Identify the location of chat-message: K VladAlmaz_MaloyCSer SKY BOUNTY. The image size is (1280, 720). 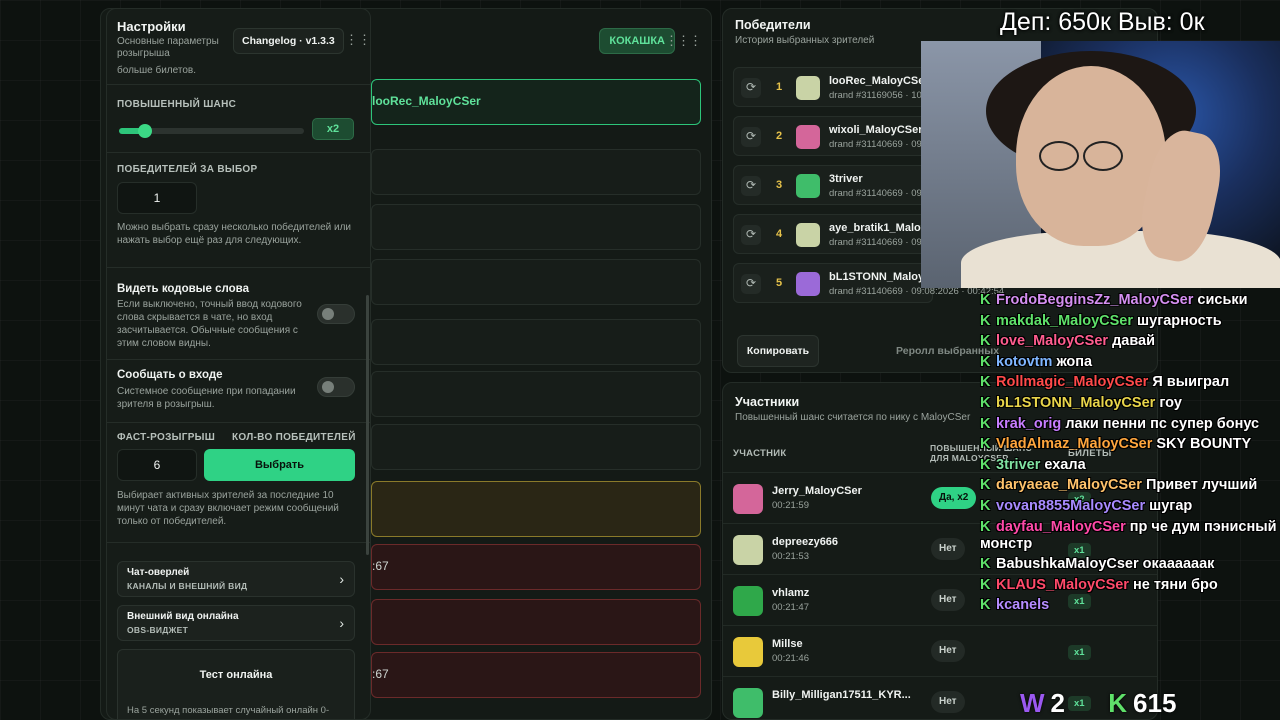
(1130, 444).